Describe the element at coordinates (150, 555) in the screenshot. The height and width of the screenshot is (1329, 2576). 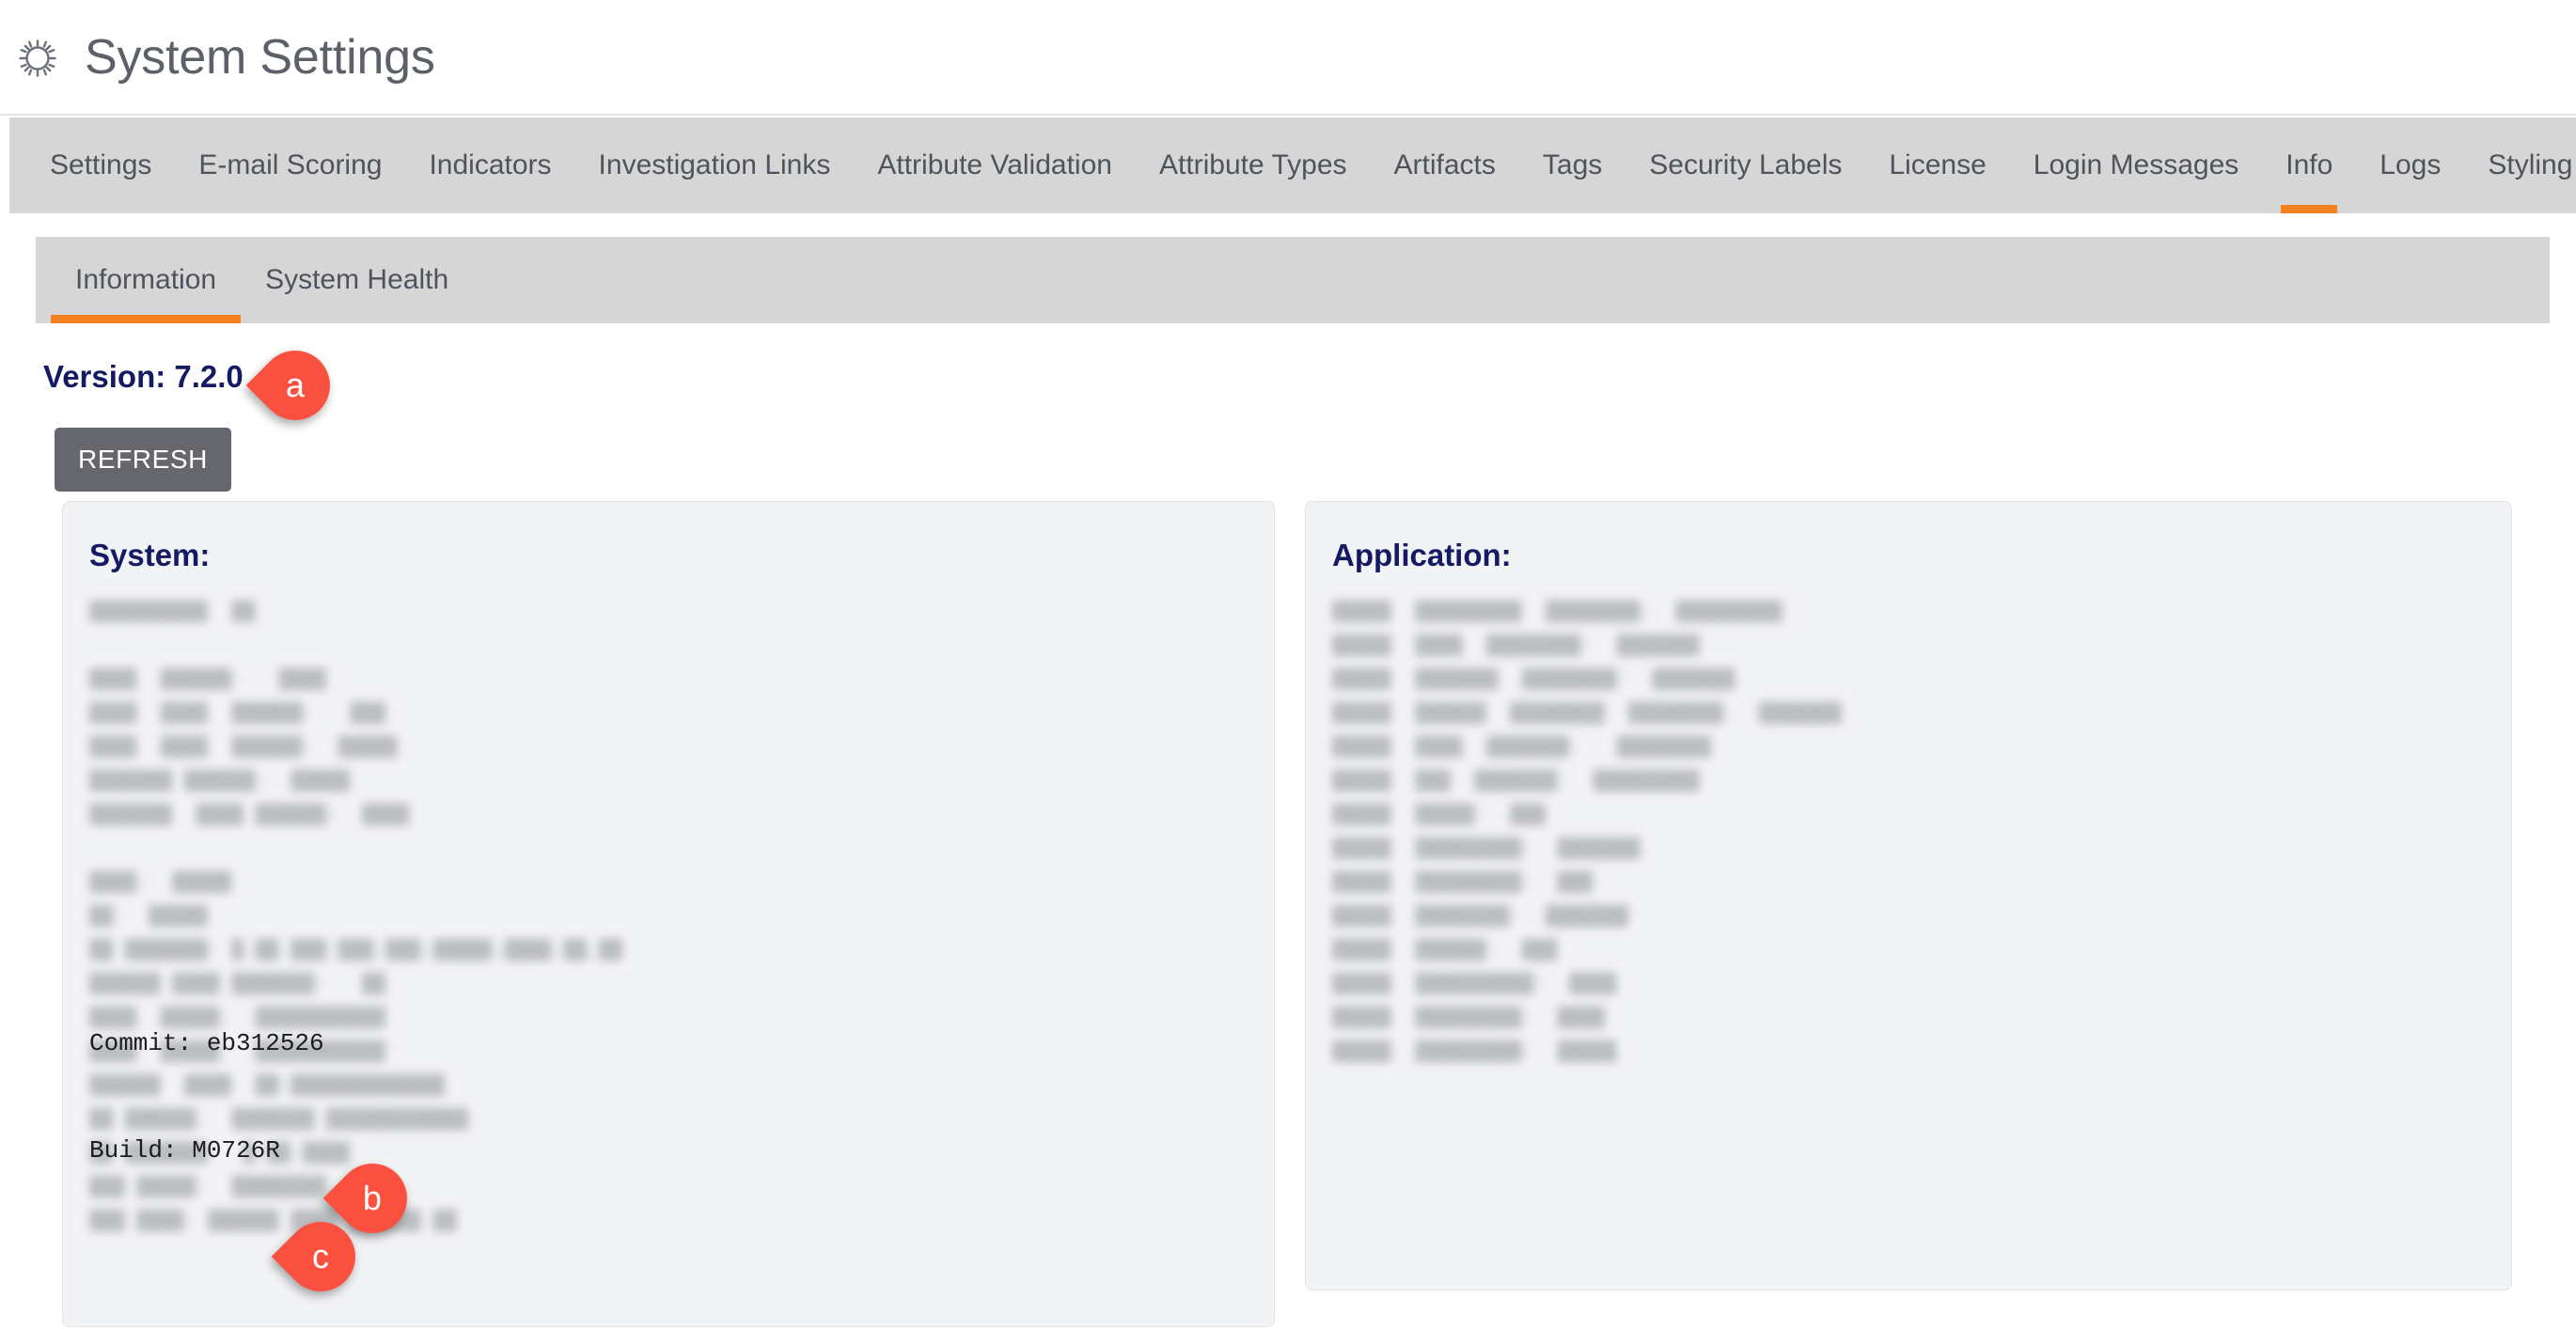
I see `system-panel-heading: System:` at that location.